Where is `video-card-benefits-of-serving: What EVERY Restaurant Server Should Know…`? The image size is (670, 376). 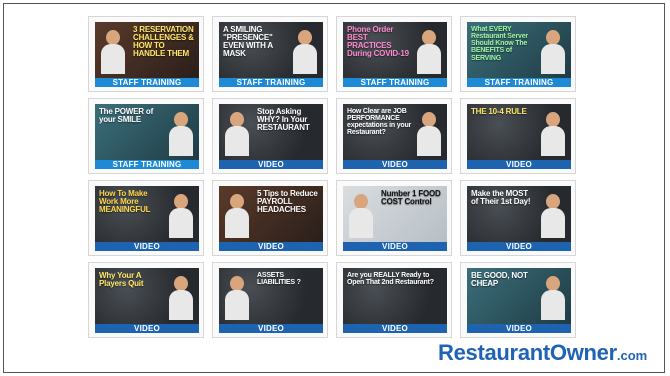
video-card-benefits-of-serving: What EVERY Restaurant Server Should Know… is located at coordinates (518, 54).